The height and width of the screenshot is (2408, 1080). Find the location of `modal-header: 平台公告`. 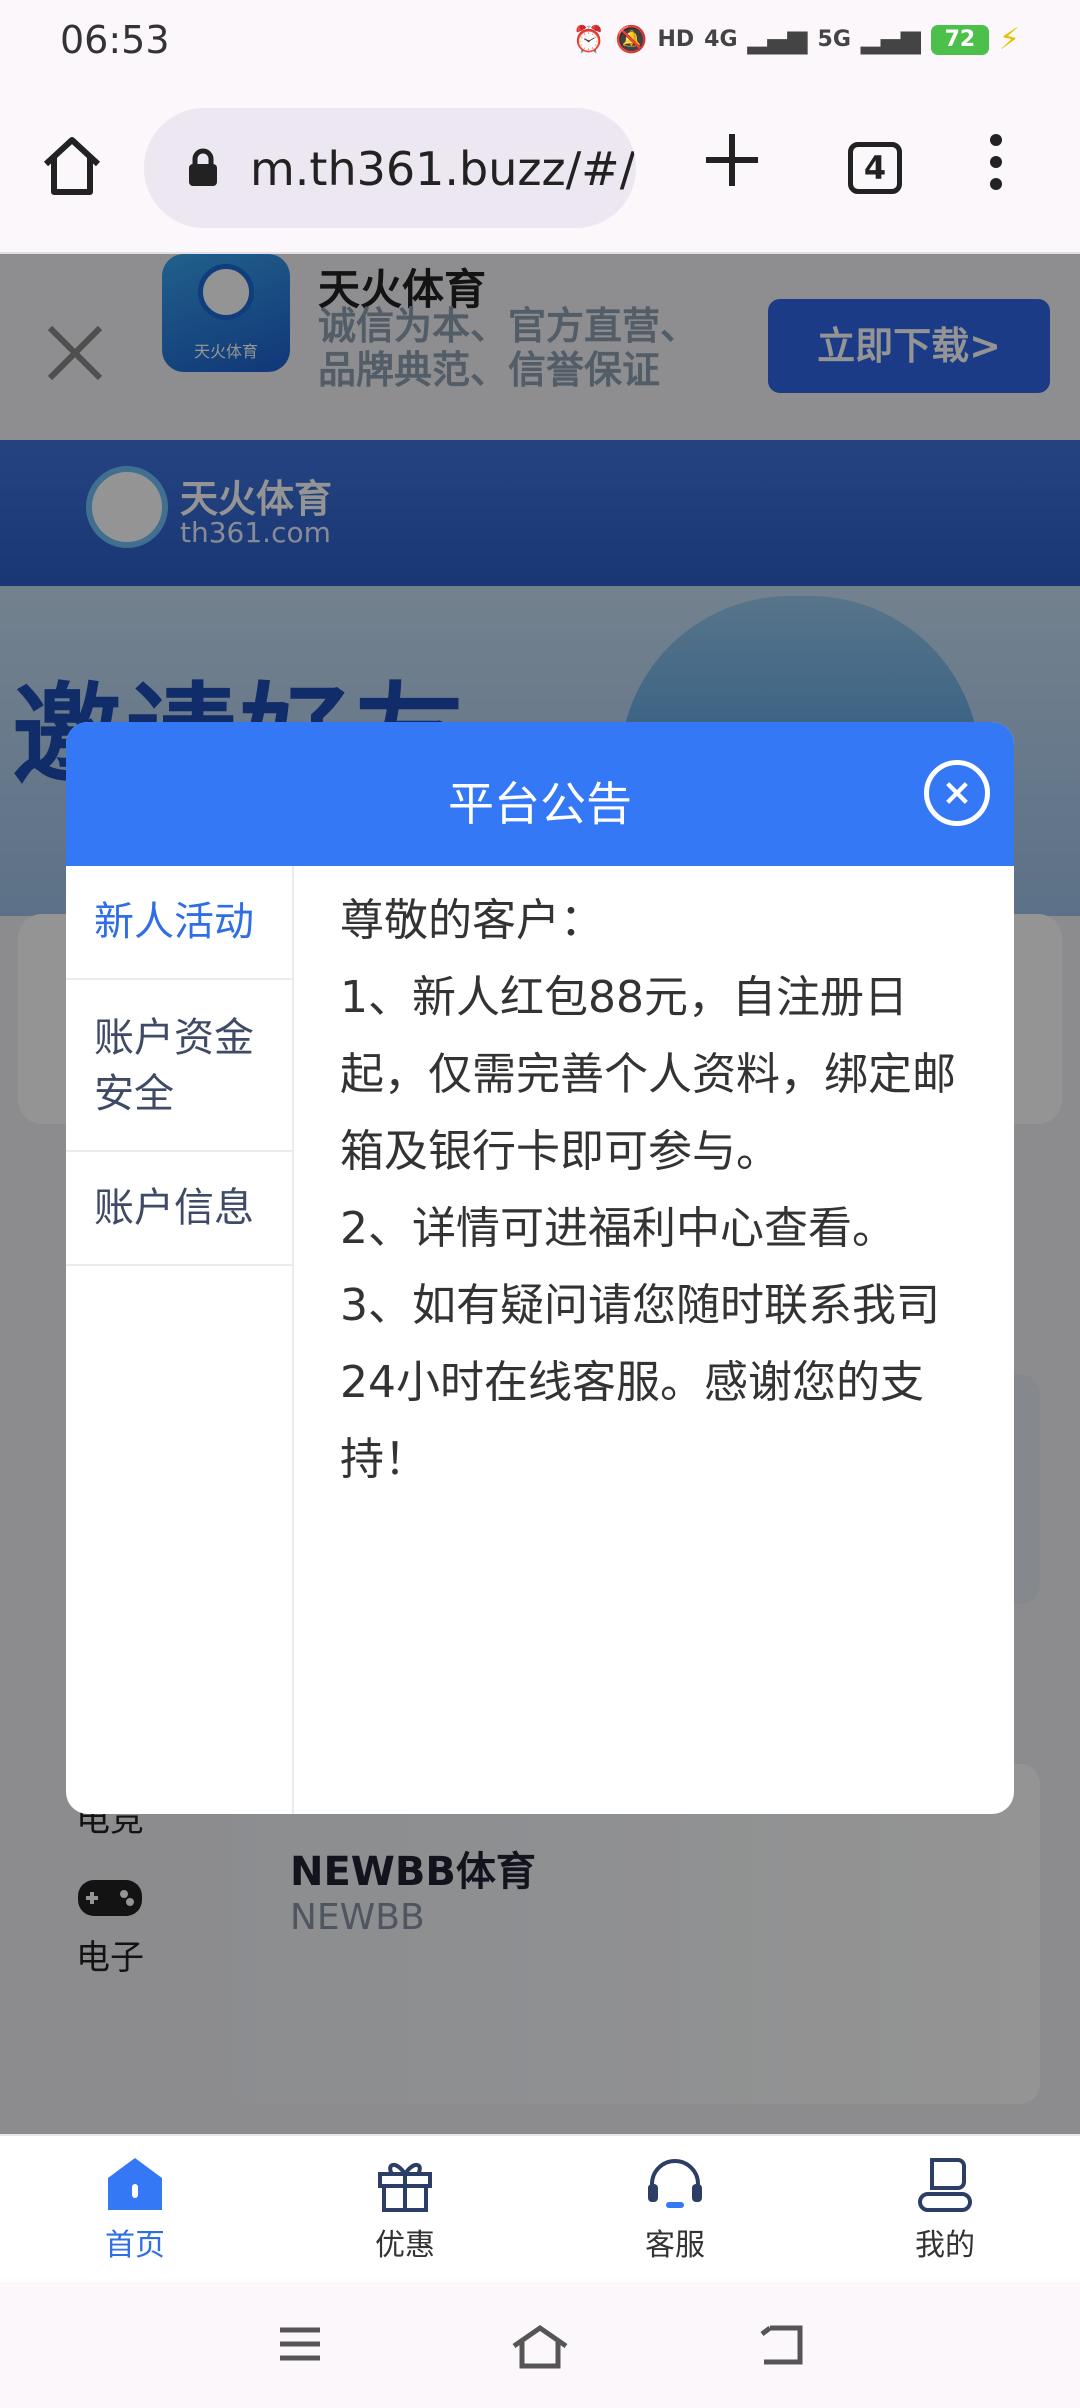

modal-header: 平台公告 is located at coordinates (540, 794).